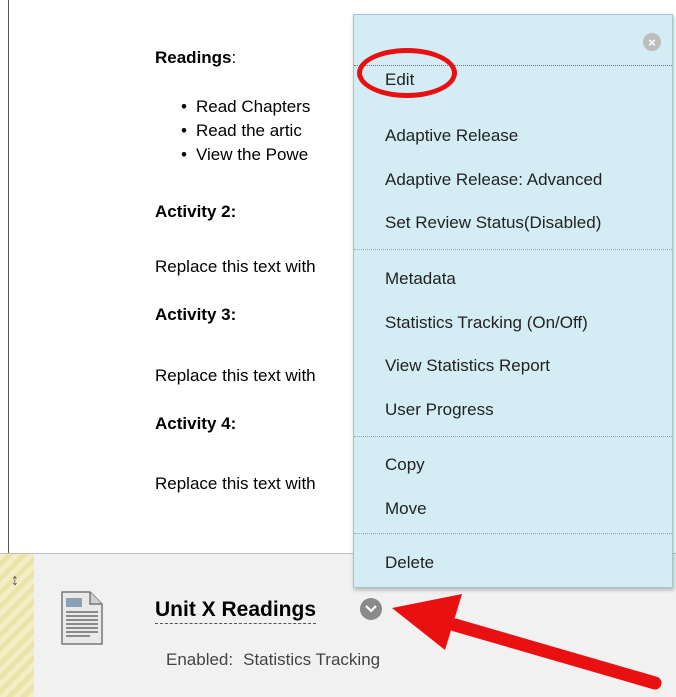 Image resolution: width=676 pixels, height=697 pixels. What do you see at coordinates (196, 423) in the screenshot?
I see `activity-4-heading: Activity 4:` at bounding box center [196, 423].